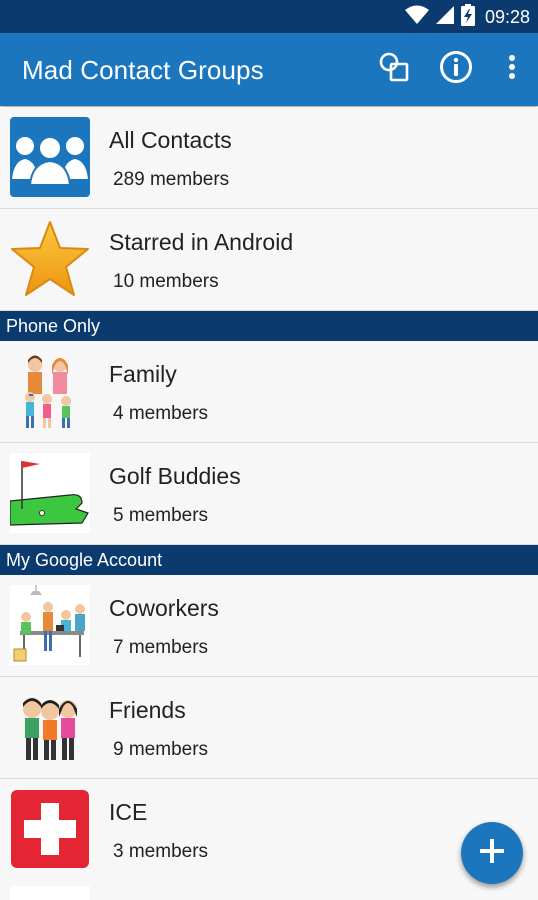  I want to click on info-button, so click(456, 69).